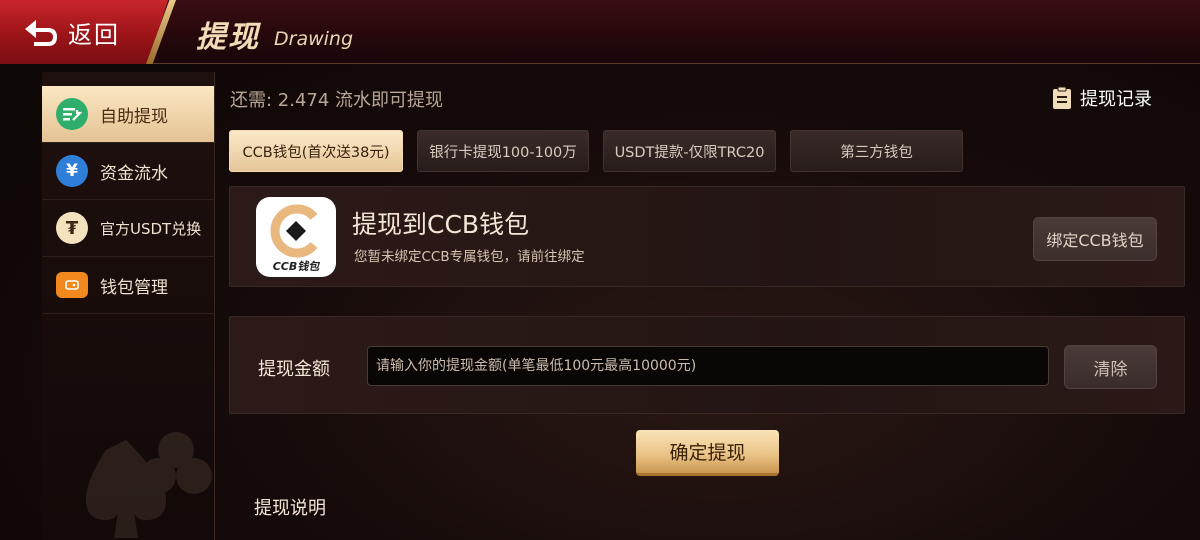  I want to click on sidebar-item-label: 钱包管理, so click(134, 287).